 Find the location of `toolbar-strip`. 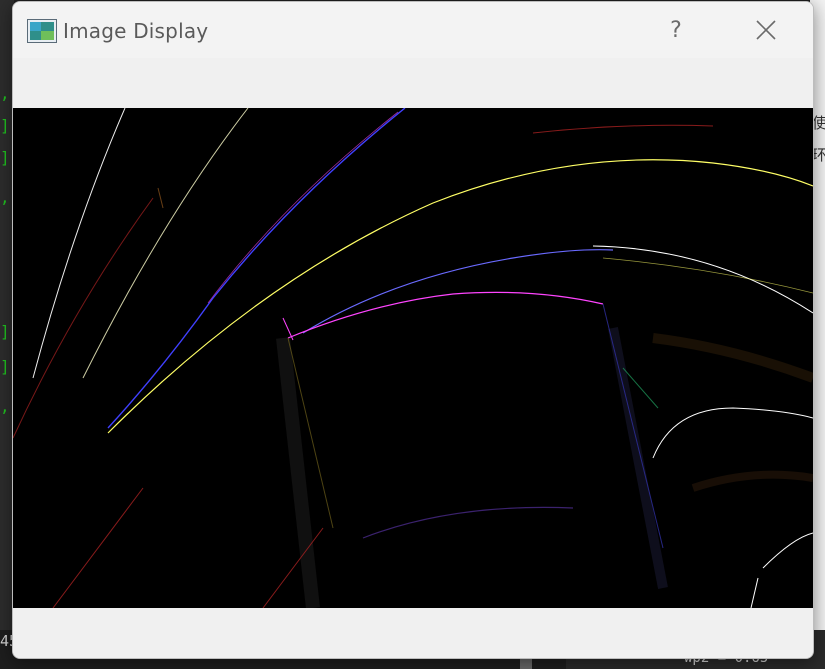

toolbar-strip is located at coordinates (413, 83).